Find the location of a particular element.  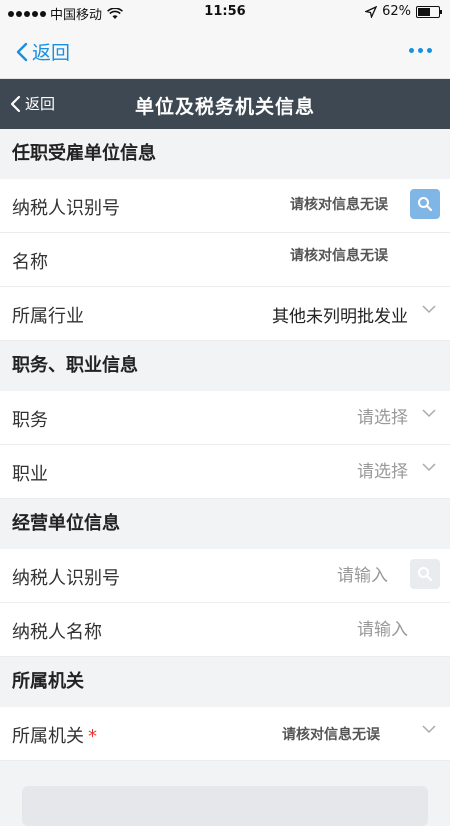

employer-industry-row: 所属行业 其他未列明批发业 is located at coordinates (225, 314).